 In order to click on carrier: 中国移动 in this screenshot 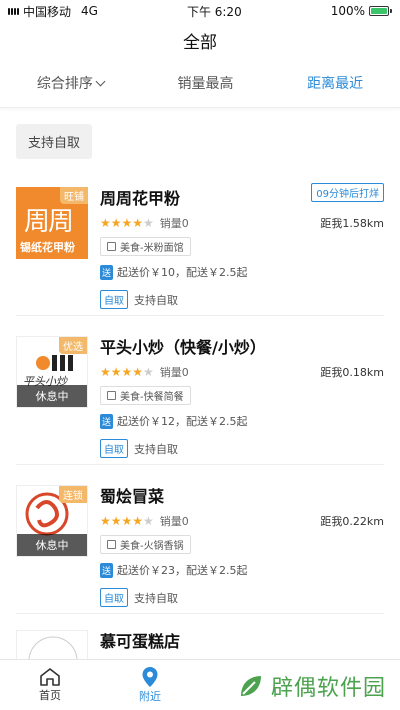, I will do `click(47, 11)`.